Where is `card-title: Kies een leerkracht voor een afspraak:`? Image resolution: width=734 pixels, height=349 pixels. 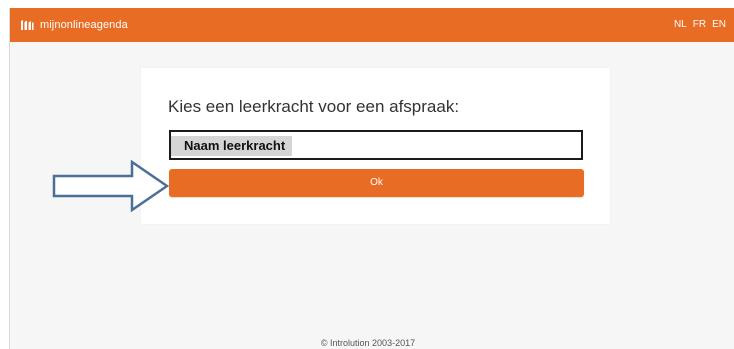
card-title: Kies een leerkracht voor een afspraak: is located at coordinates (314, 106).